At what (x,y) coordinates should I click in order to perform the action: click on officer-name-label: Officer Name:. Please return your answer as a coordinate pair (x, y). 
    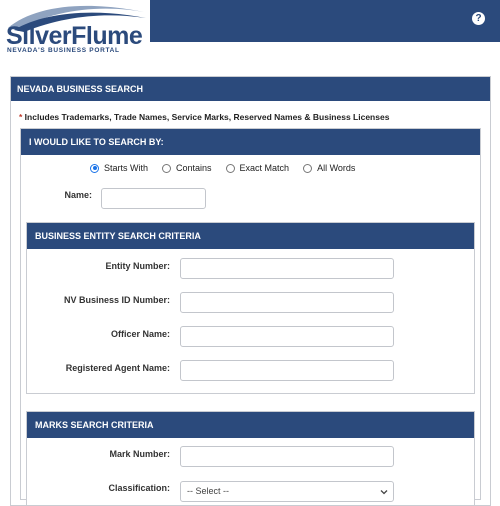
    Looking at the image, I should click on (140, 334).